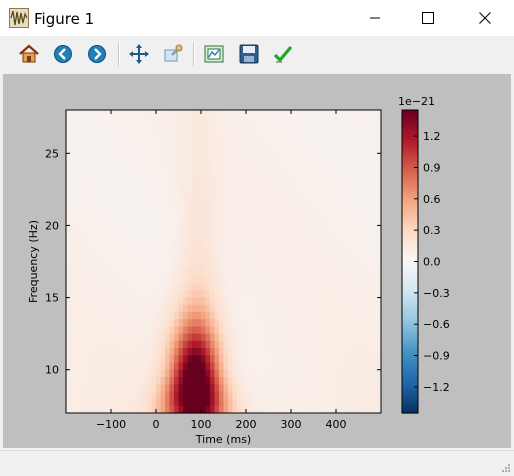 The height and width of the screenshot is (476, 514). Describe the element at coordinates (432, 167) in the screenshot. I see `colorbar-tick-label: 0.9` at that location.